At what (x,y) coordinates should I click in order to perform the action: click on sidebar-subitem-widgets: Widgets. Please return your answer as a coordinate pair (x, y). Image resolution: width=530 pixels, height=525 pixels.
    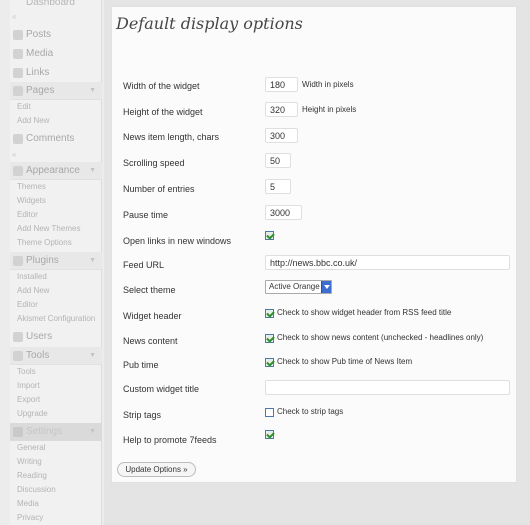
    Looking at the image, I should click on (56, 201).